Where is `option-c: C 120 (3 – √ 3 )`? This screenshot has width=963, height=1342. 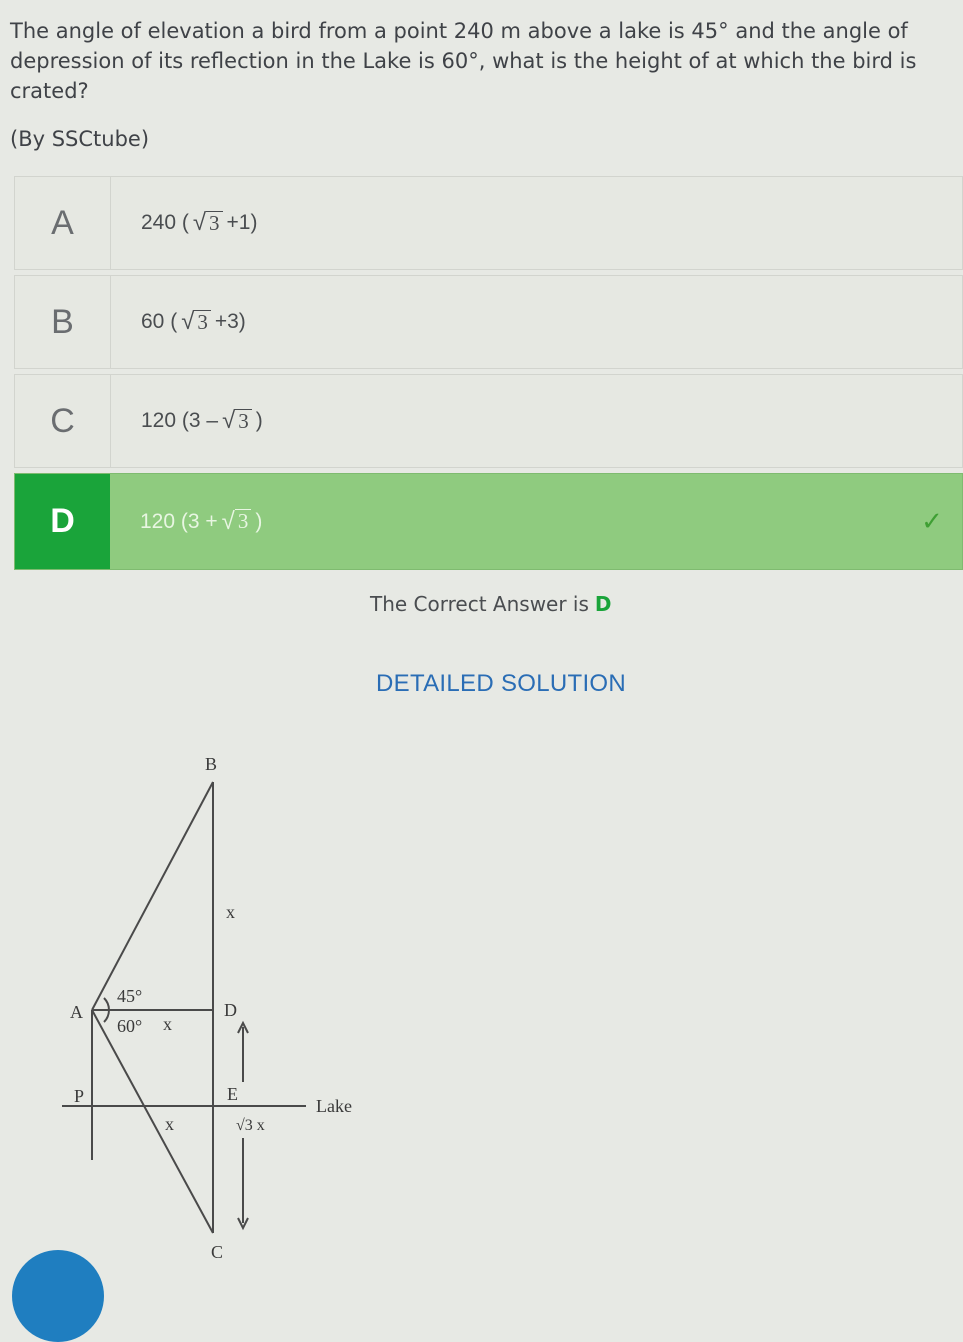
option-c: C 120 (3 – √ 3 ) is located at coordinates (488, 421).